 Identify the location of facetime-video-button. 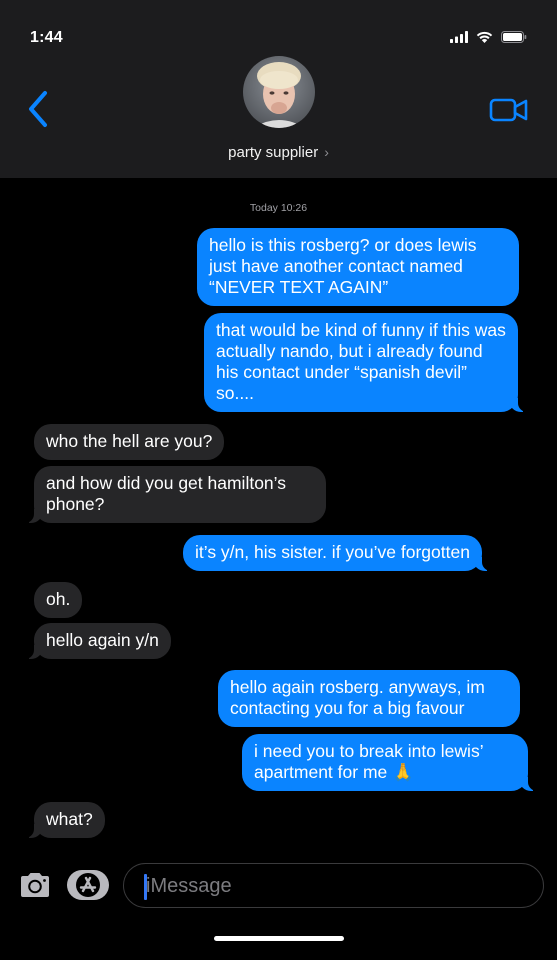
(509, 110).